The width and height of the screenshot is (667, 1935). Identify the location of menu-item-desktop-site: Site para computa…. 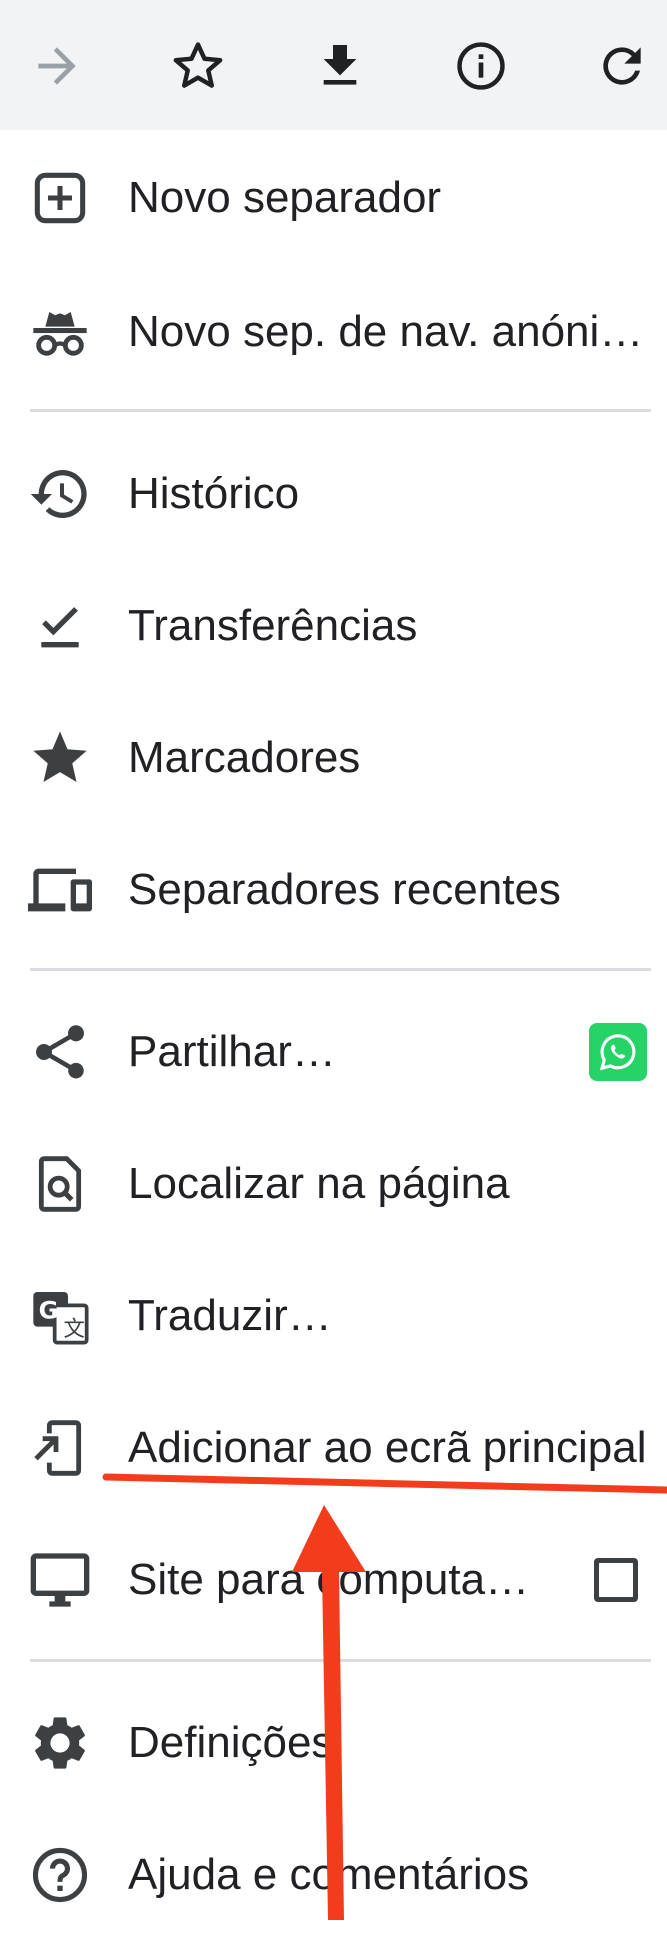
(333, 1580).